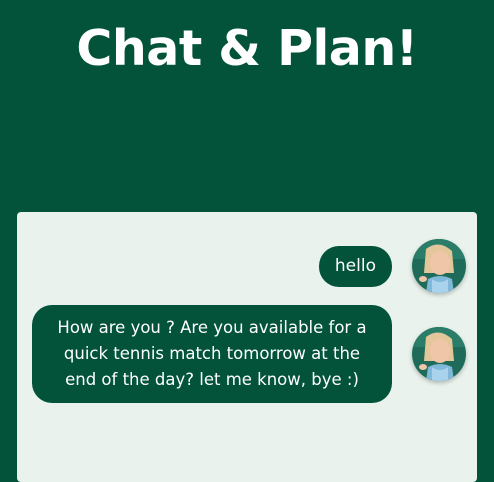 The height and width of the screenshot is (482, 494). I want to click on message-bubble: hello, so click(355, 266).